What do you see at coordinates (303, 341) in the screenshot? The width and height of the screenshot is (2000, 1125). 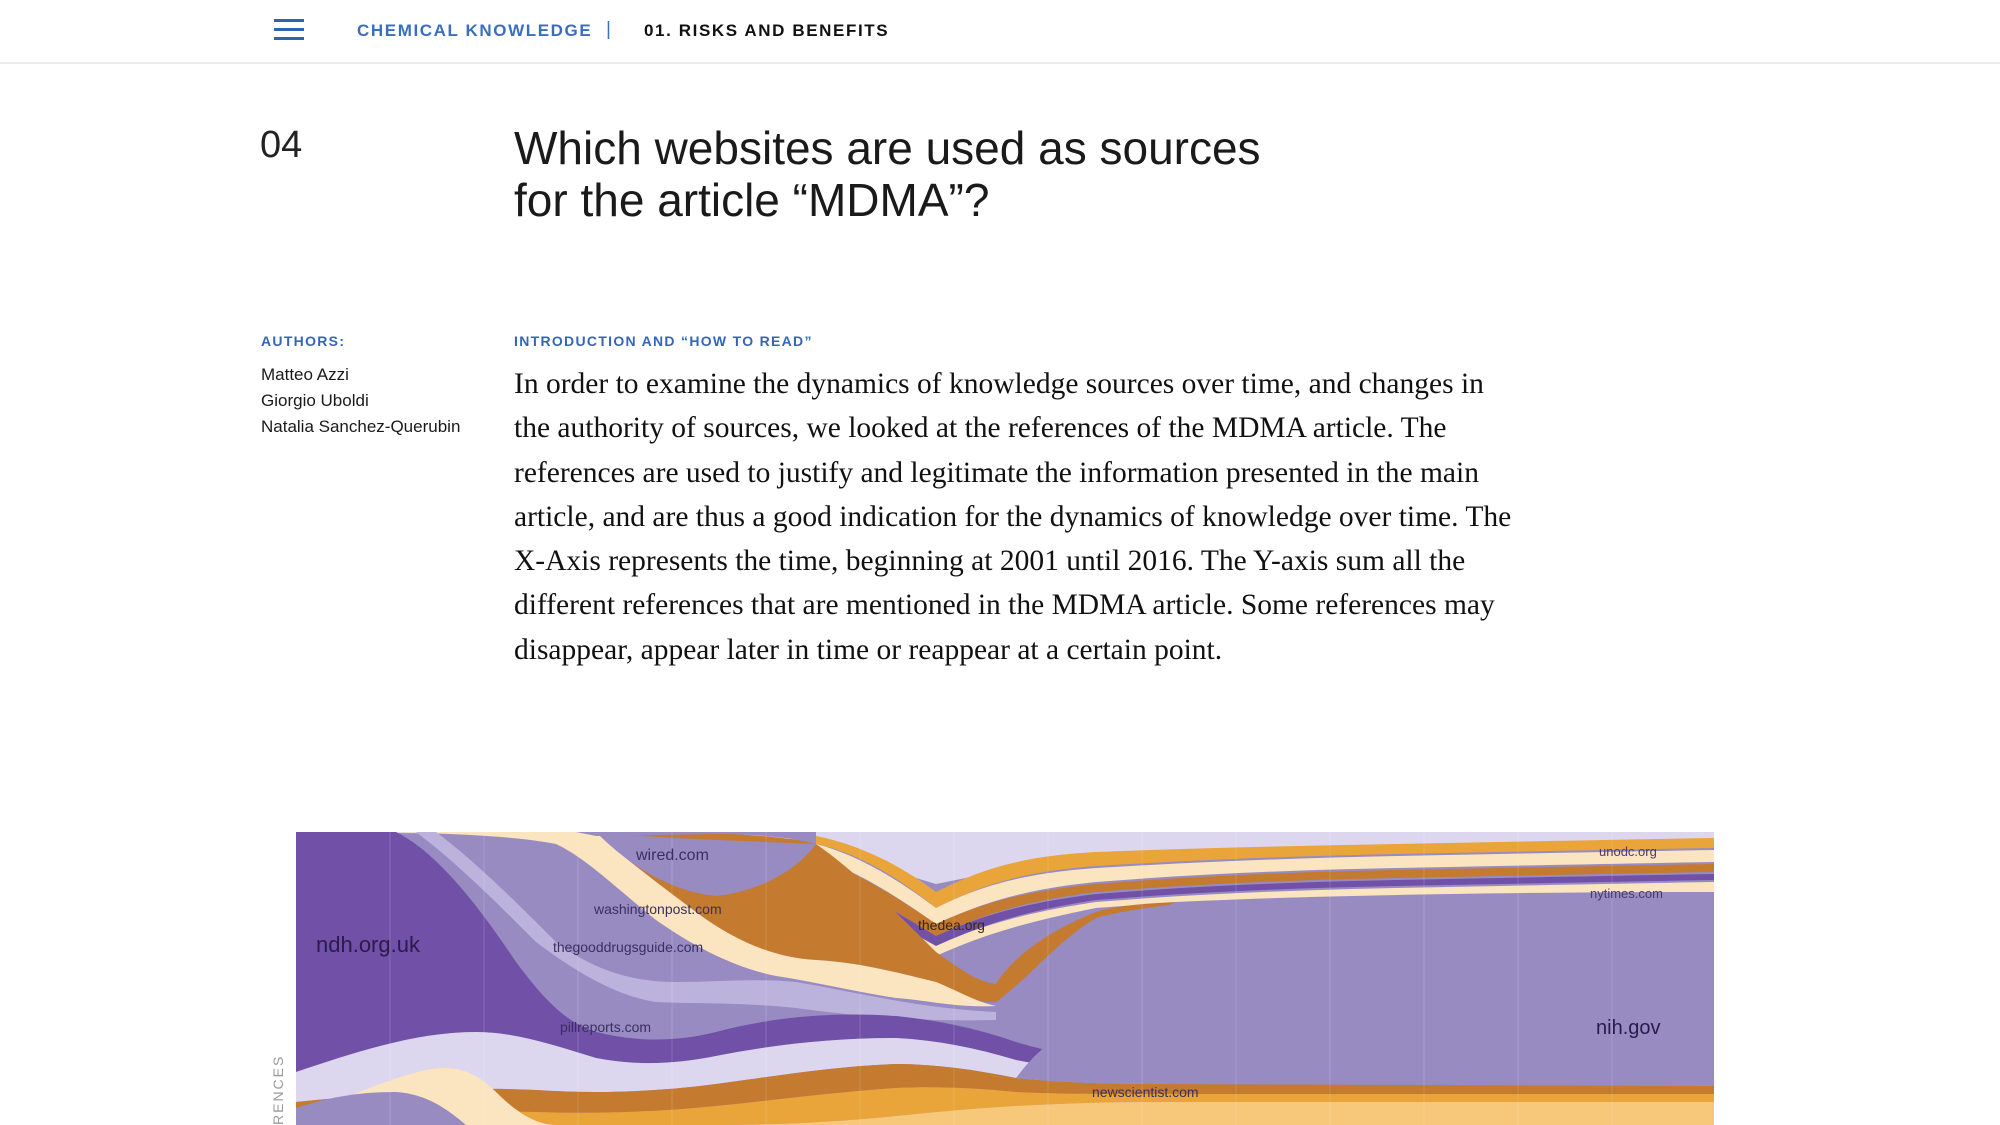 I see `authors-label: AUTHORS:` at bounding box center [303, 341].